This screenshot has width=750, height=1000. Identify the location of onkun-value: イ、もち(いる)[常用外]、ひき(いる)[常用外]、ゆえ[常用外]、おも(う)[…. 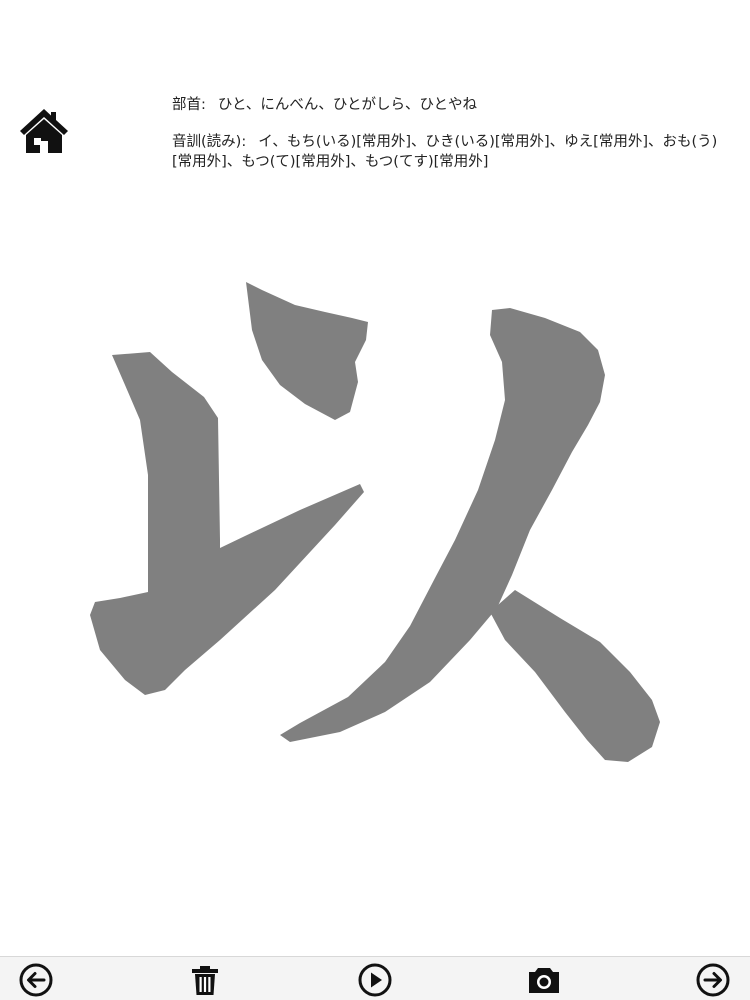
(445, 152).